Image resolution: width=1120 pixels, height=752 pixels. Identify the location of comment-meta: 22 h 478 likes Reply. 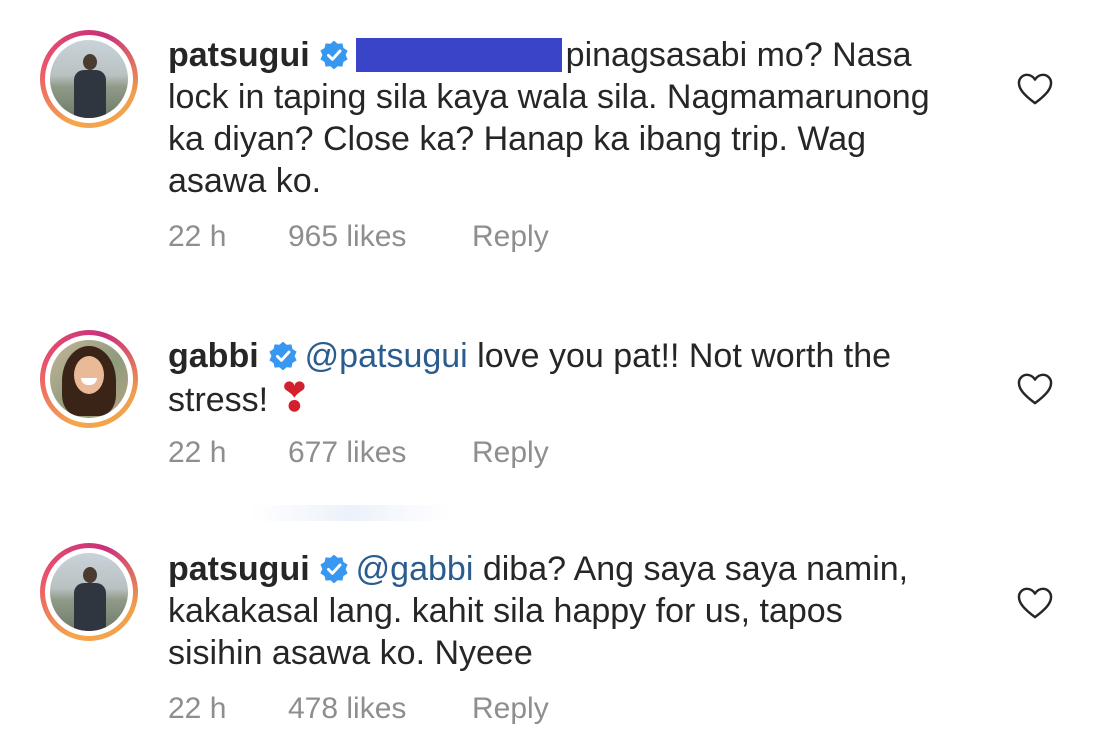
(358, 709).